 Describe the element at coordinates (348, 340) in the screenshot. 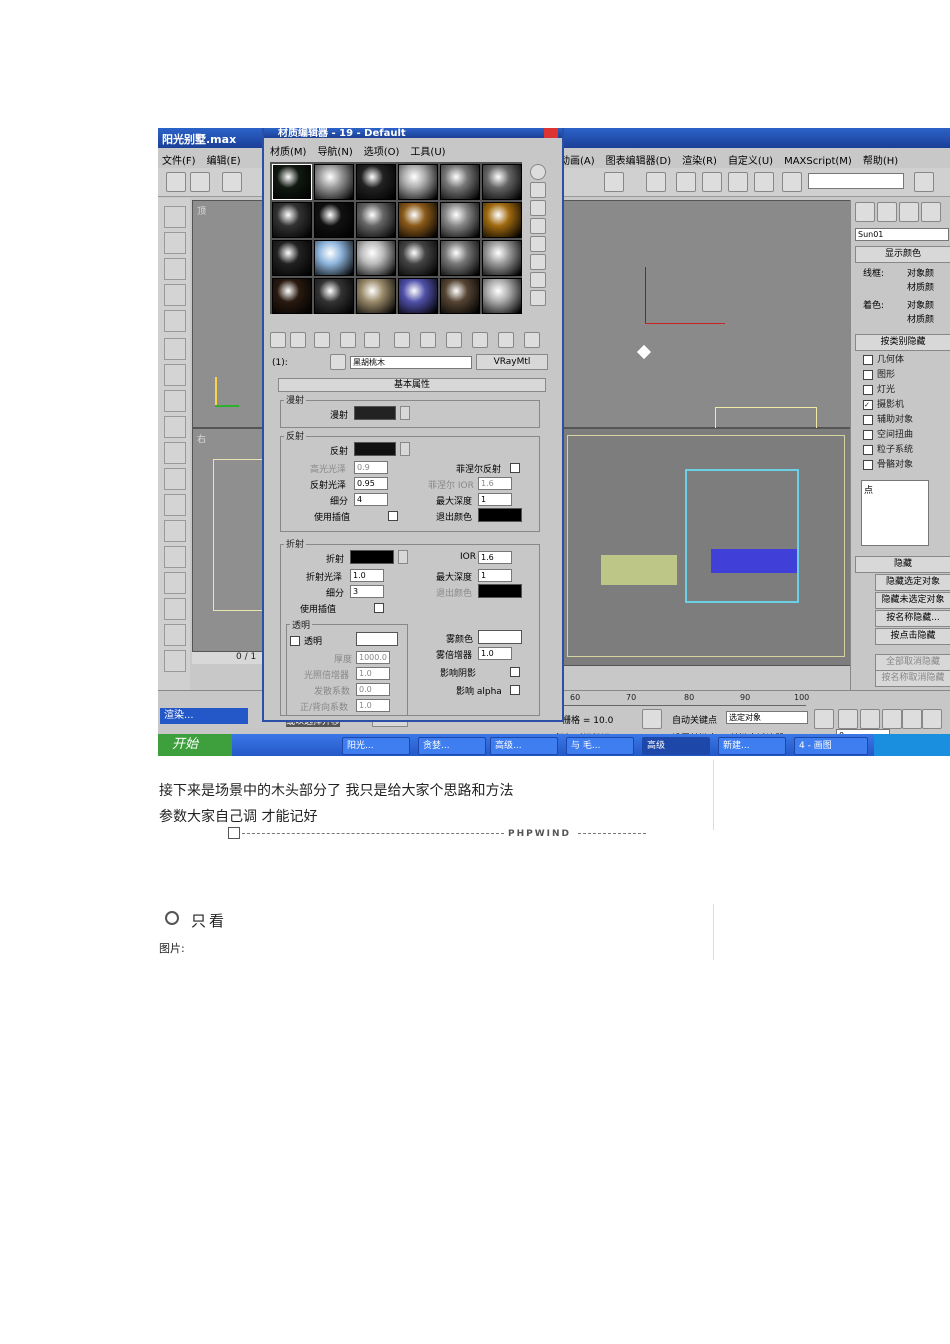

I see `reset-map-icon` at that location.